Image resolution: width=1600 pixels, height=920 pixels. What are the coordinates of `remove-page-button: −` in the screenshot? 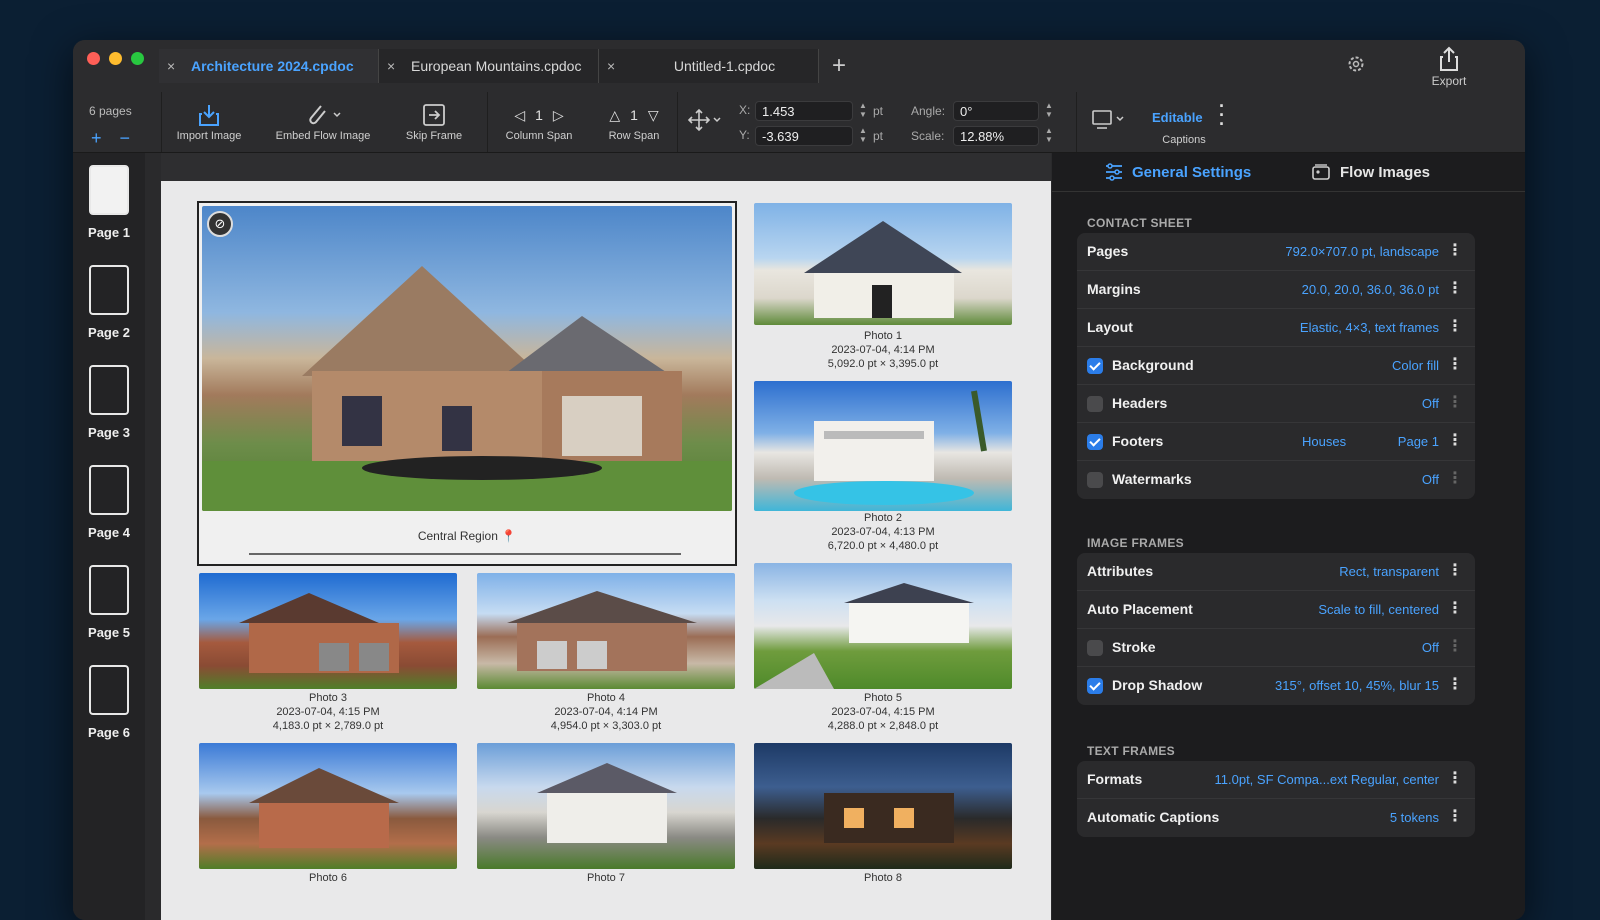 It's located at (125, 138).